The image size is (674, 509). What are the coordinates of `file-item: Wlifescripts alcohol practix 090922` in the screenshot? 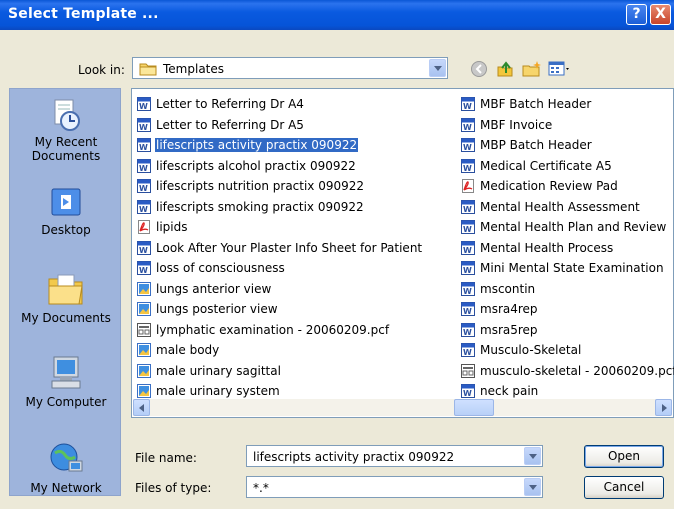 It's located at (279, 166).